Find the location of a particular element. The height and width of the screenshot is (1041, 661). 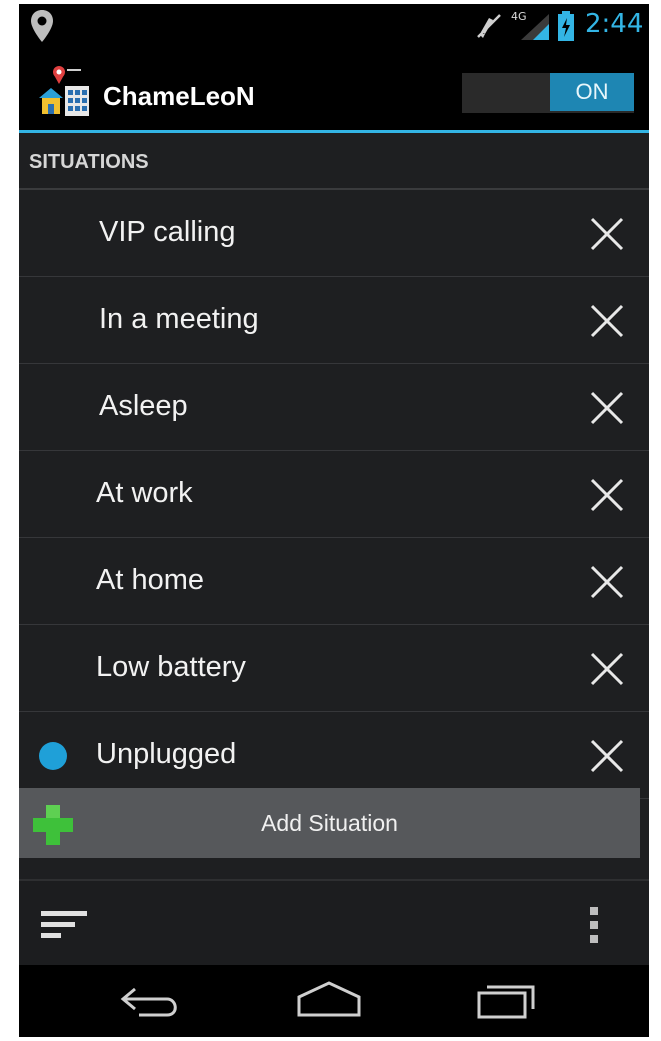

bottom-action-bar is located at coordinates (334, 923).